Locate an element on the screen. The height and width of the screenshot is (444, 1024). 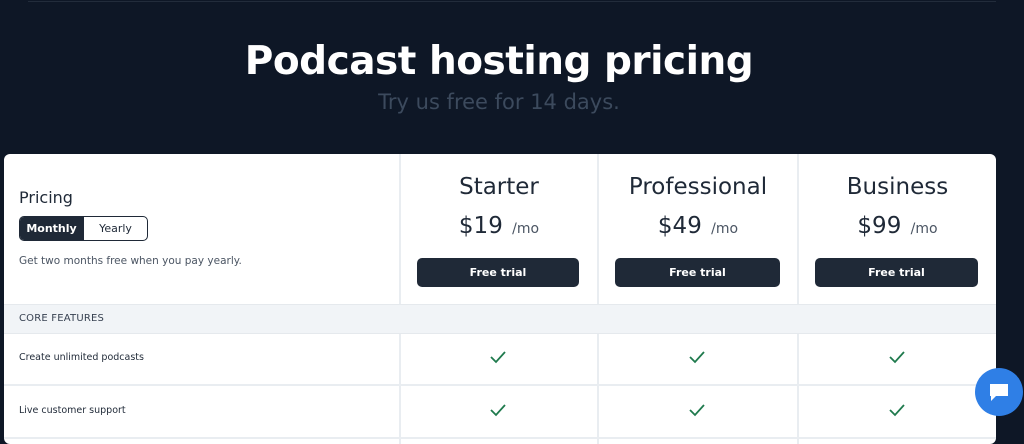
plan-price: $99 /mo is located at coordinates (897, 227).